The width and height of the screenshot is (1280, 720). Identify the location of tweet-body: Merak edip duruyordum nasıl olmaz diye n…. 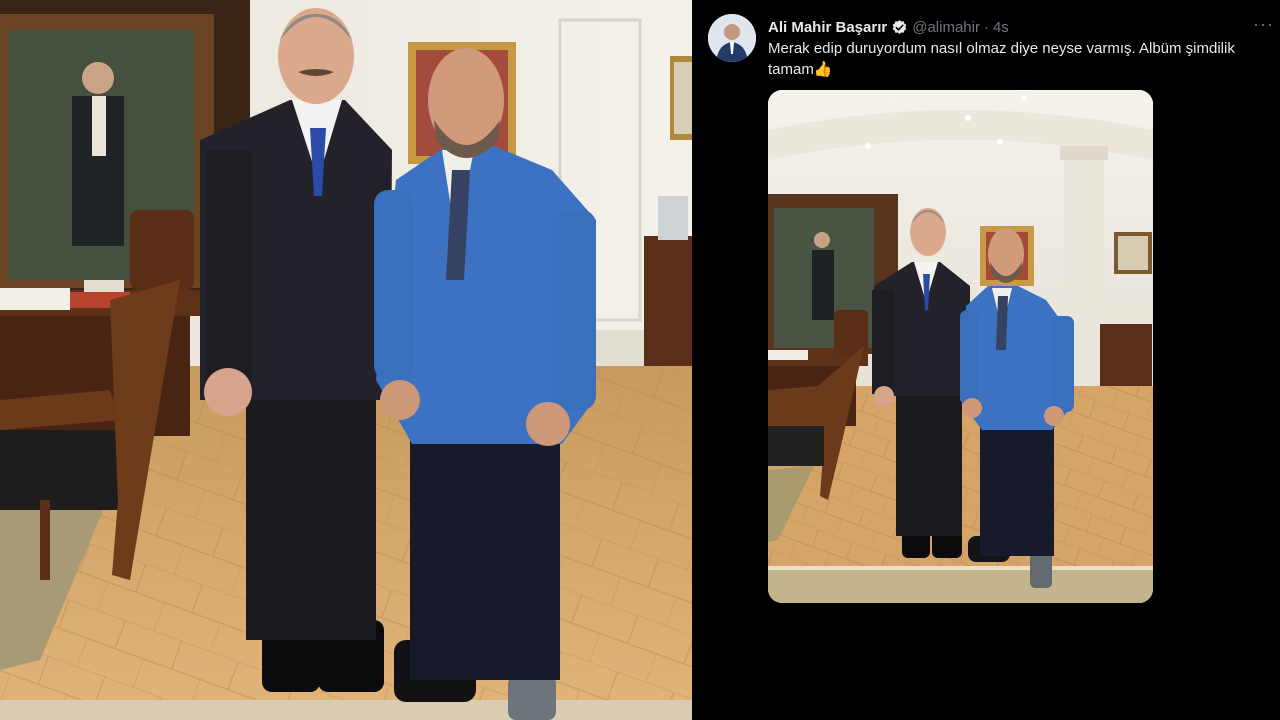
(1001, 59).